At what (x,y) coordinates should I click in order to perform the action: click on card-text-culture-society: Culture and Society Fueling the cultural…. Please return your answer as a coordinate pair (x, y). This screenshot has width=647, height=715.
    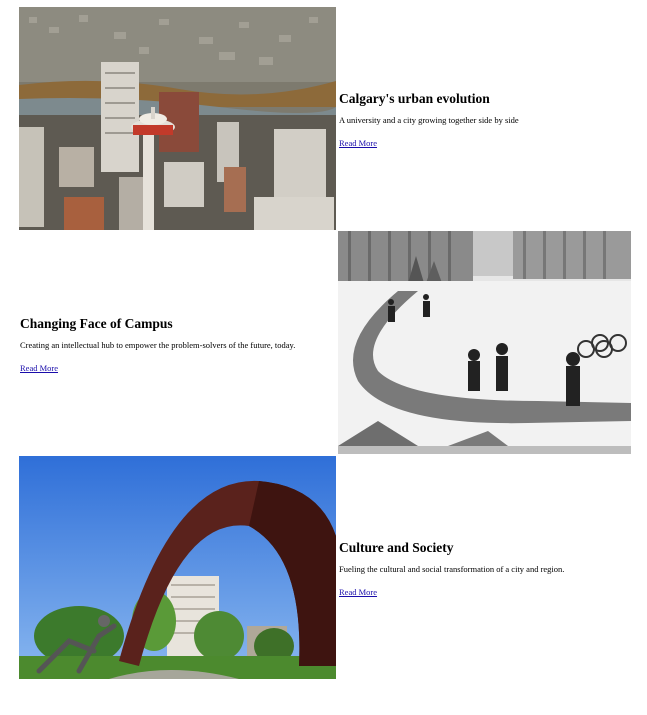
    Looking at the image, I should click on (485, 570).